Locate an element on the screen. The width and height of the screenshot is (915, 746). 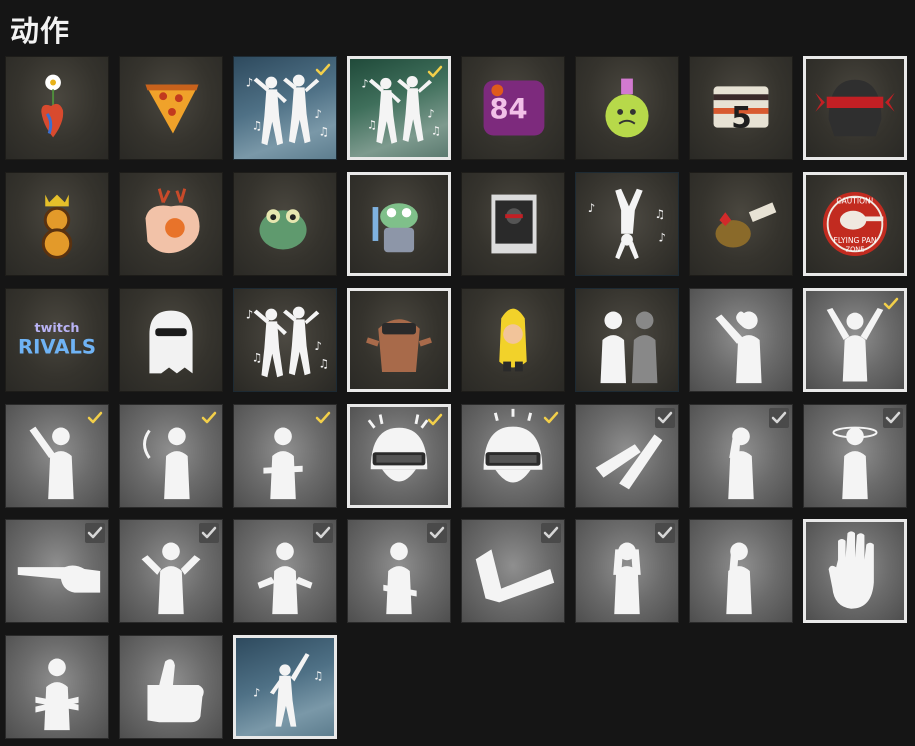
emote-tile: ♪ ♫ is located at coordinates (285, 687).